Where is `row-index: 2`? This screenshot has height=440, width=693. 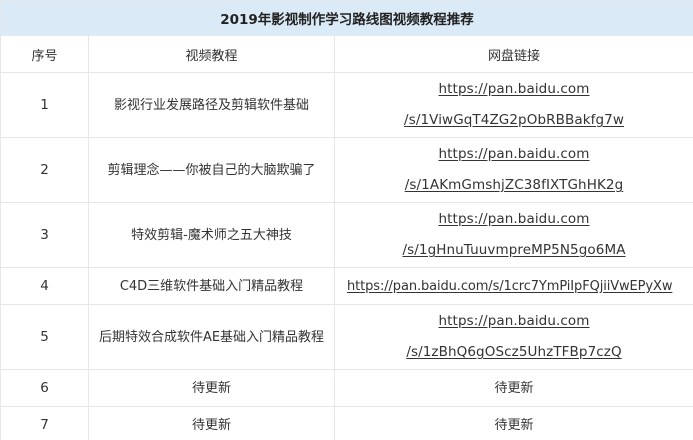
row-index: 2 is located at coordinates (44, 170).